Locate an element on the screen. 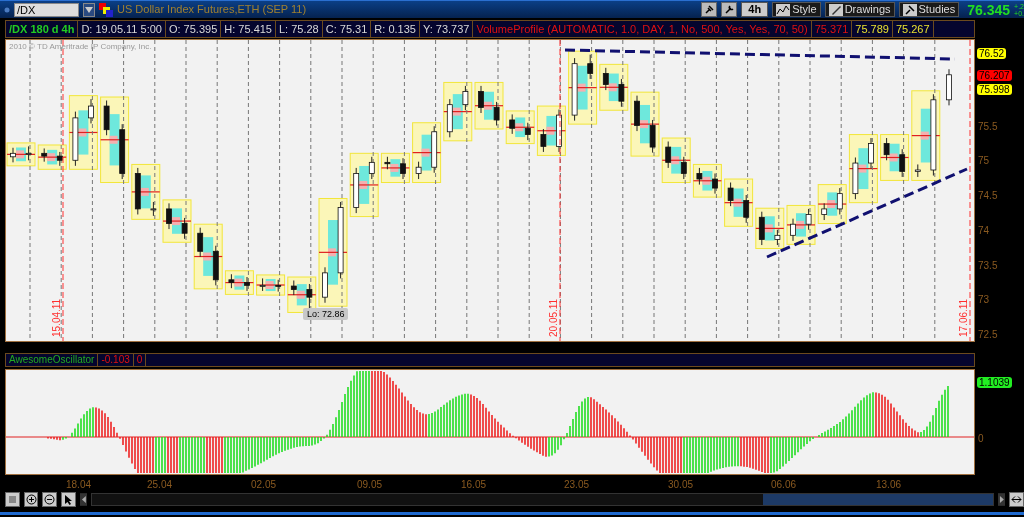 The height and width of the screenshot is (517, 1024). date-label: 23.05 is located at coordinates (577, 485).